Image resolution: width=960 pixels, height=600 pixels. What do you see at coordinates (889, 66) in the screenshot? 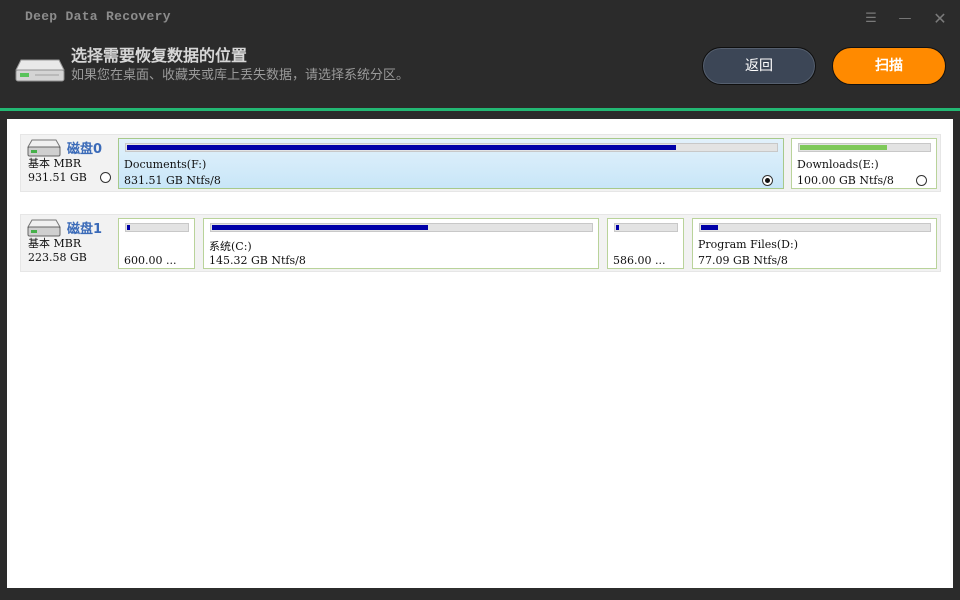
I see `scan-button: 扫描` at bounding box center [889, 66].